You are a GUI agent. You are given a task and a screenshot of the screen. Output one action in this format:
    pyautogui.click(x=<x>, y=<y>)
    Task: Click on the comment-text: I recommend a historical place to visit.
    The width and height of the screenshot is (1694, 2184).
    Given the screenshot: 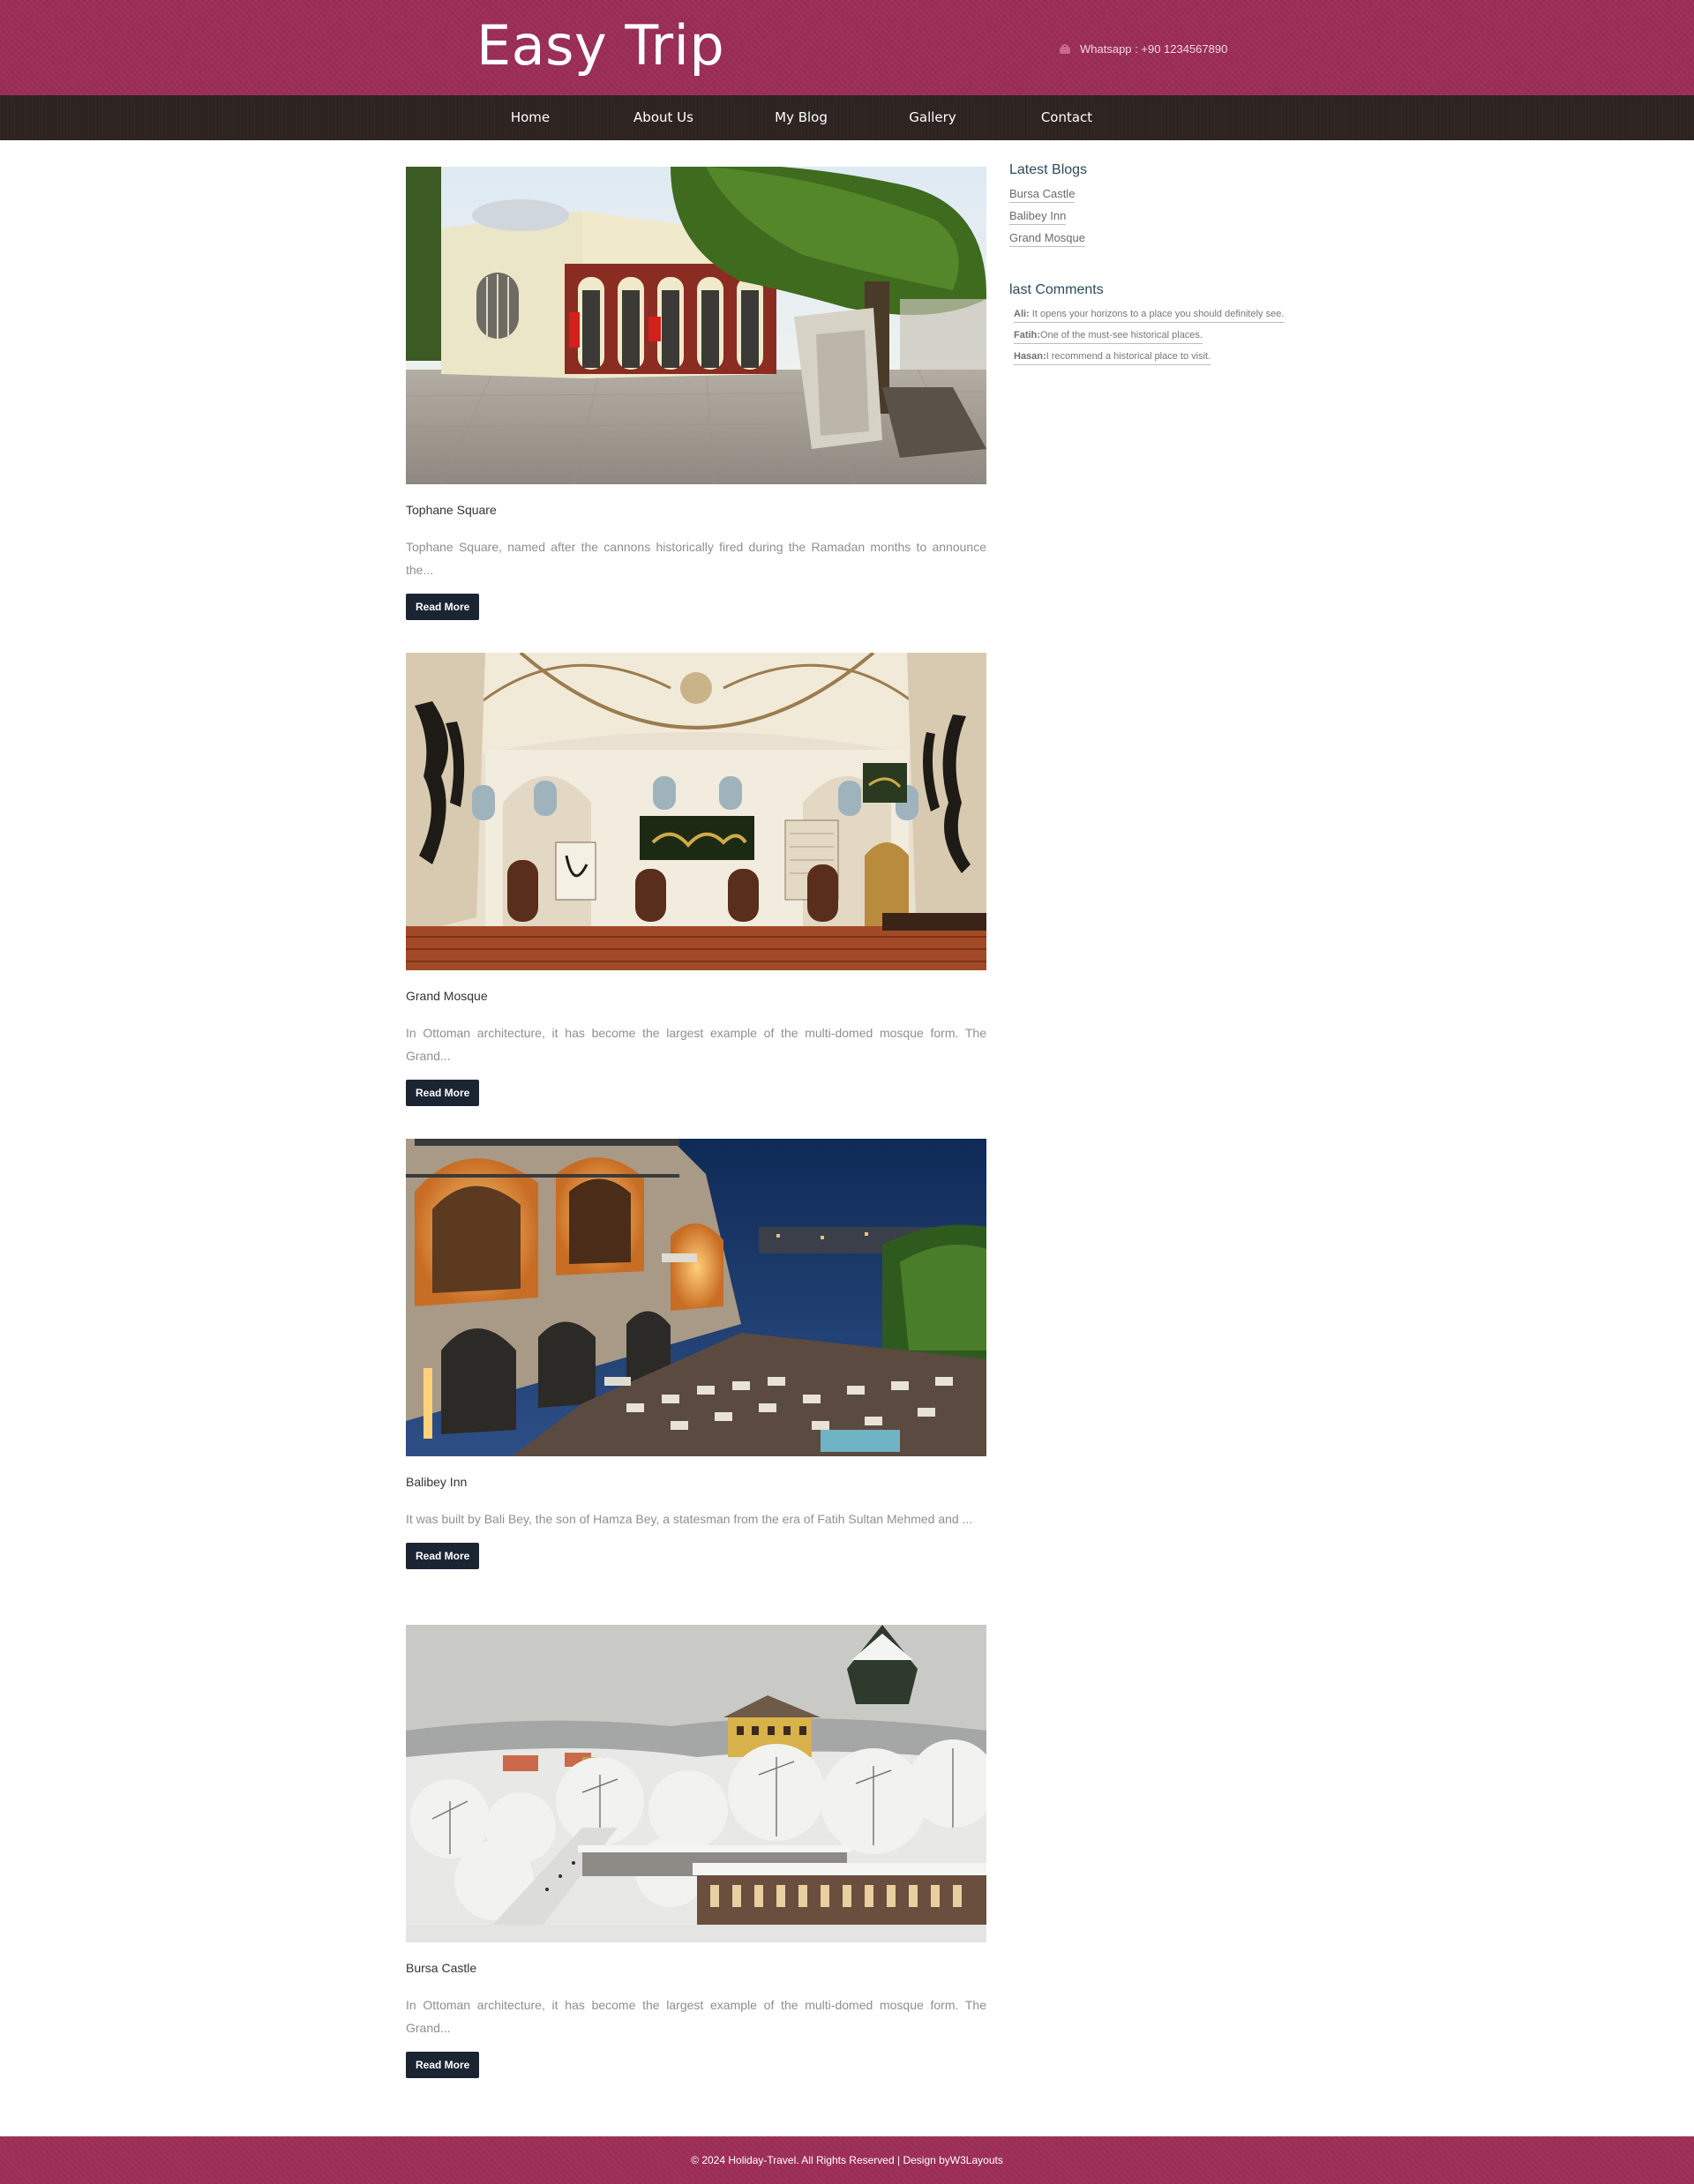 What is the action you would take?
    pyautogui.click(x=1129, y=356)
    